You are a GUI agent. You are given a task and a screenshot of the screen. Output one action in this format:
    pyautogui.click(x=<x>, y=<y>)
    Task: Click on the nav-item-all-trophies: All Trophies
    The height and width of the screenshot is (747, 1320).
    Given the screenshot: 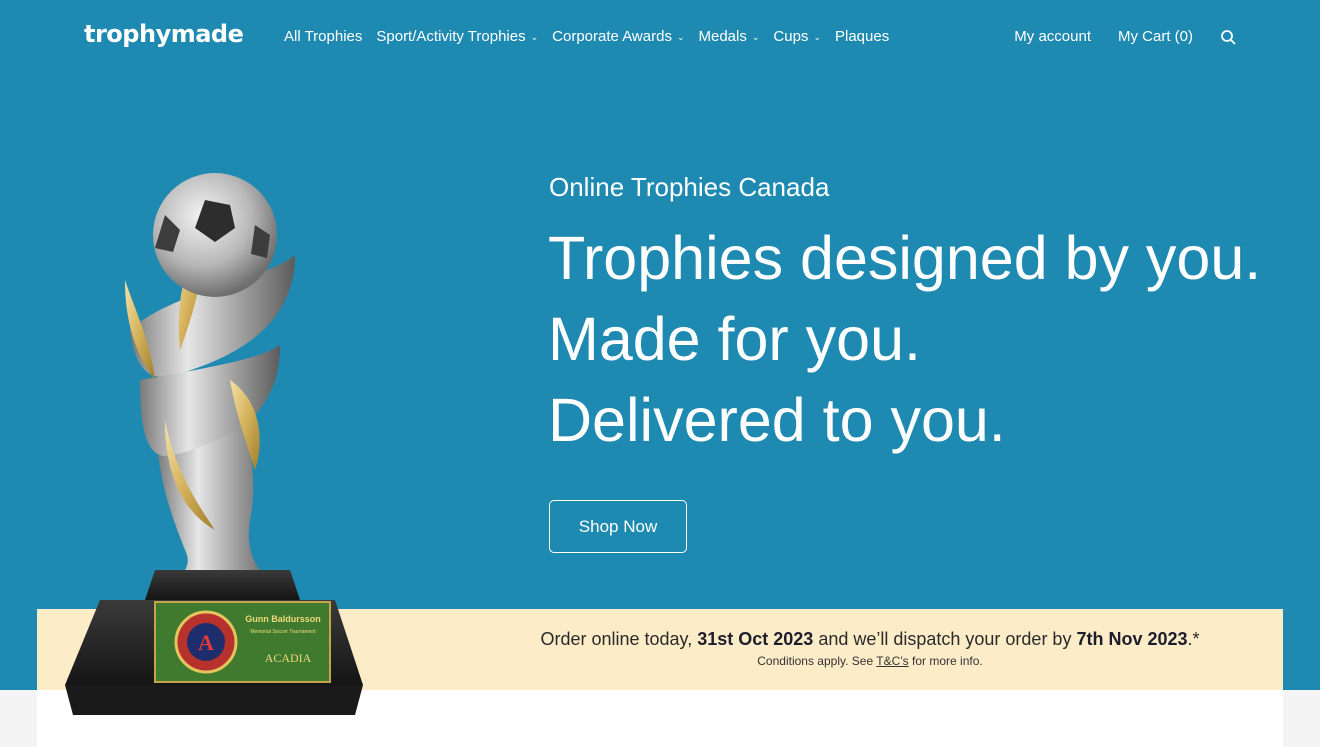 What is the action you would take?
    pyautogui.click(x=323, y=36)
    